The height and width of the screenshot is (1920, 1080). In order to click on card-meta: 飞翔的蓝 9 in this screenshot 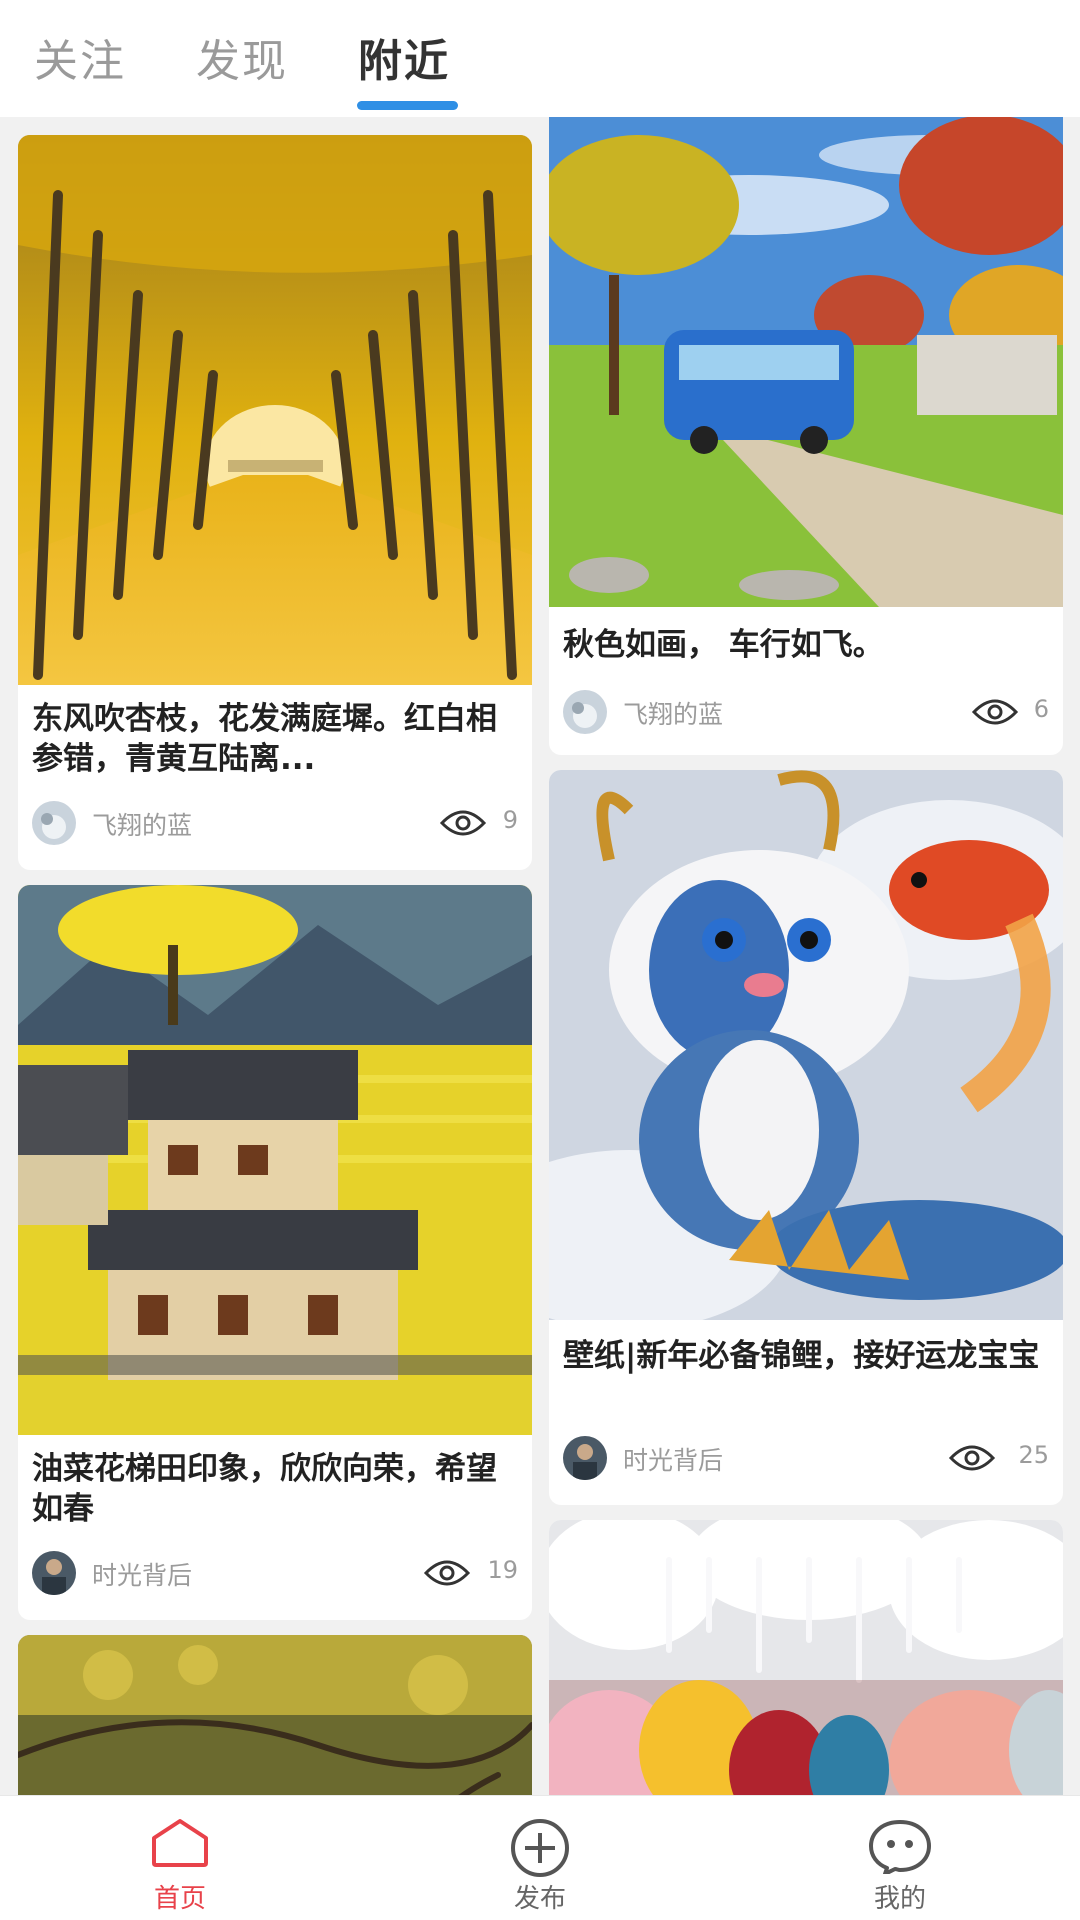, I will do `click(275, 823)`.